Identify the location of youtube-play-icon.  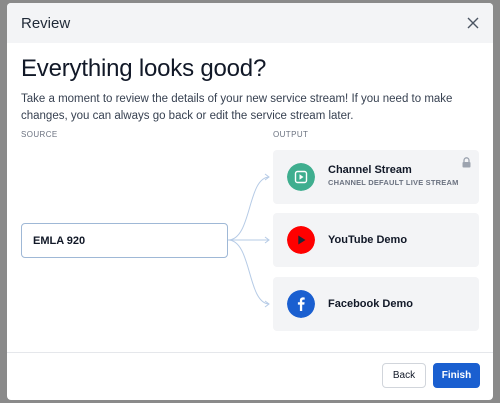
(301, 240).